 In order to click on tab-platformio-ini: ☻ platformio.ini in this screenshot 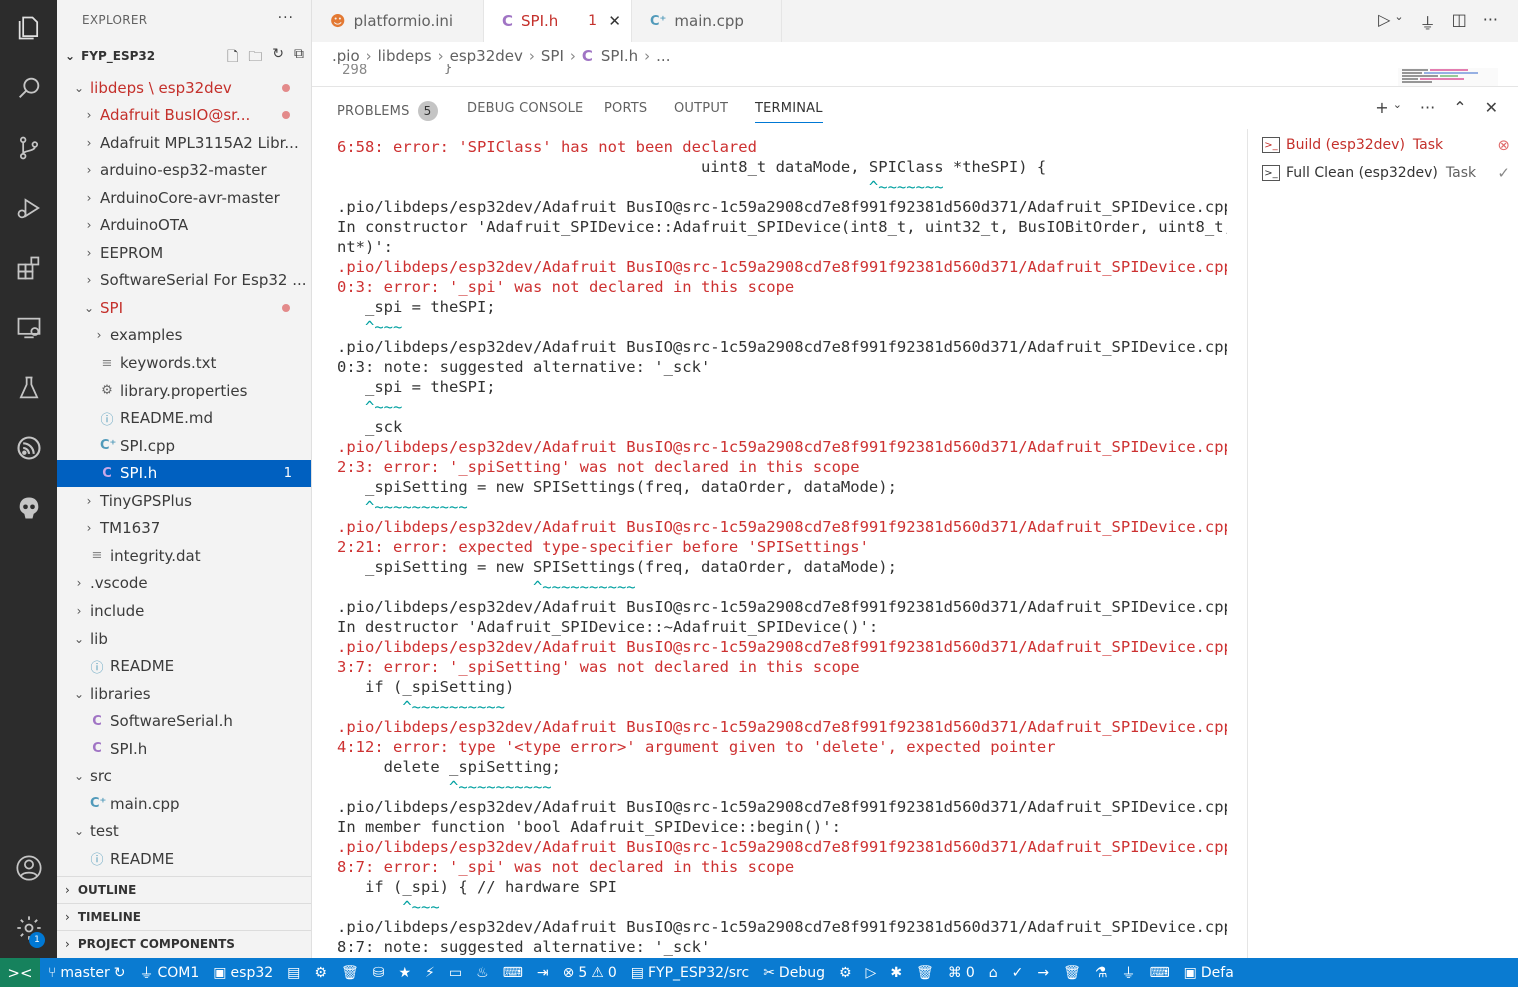, I will do `click(398, 21)`.